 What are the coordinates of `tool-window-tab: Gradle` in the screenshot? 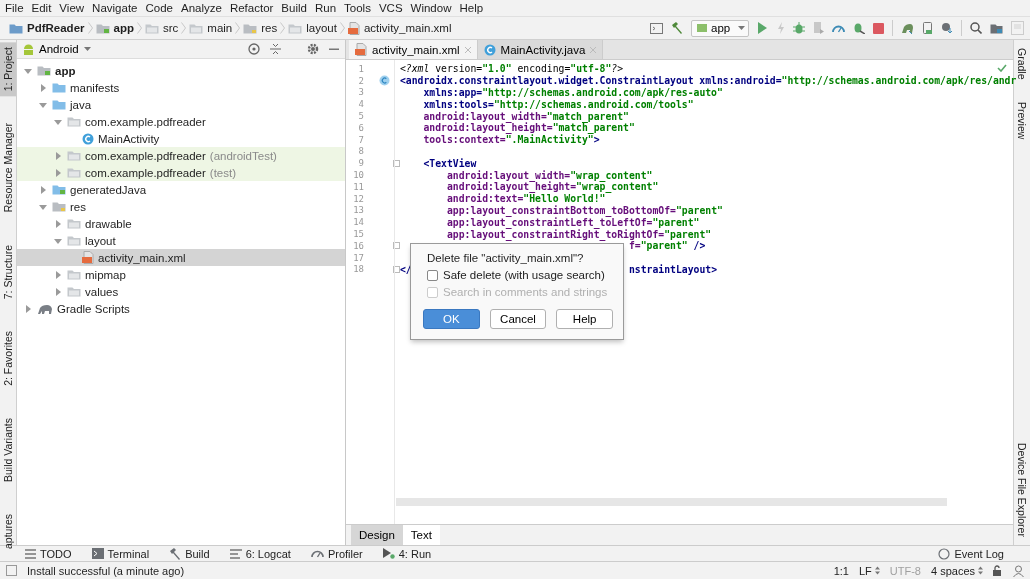 It's located at (1022, 64).